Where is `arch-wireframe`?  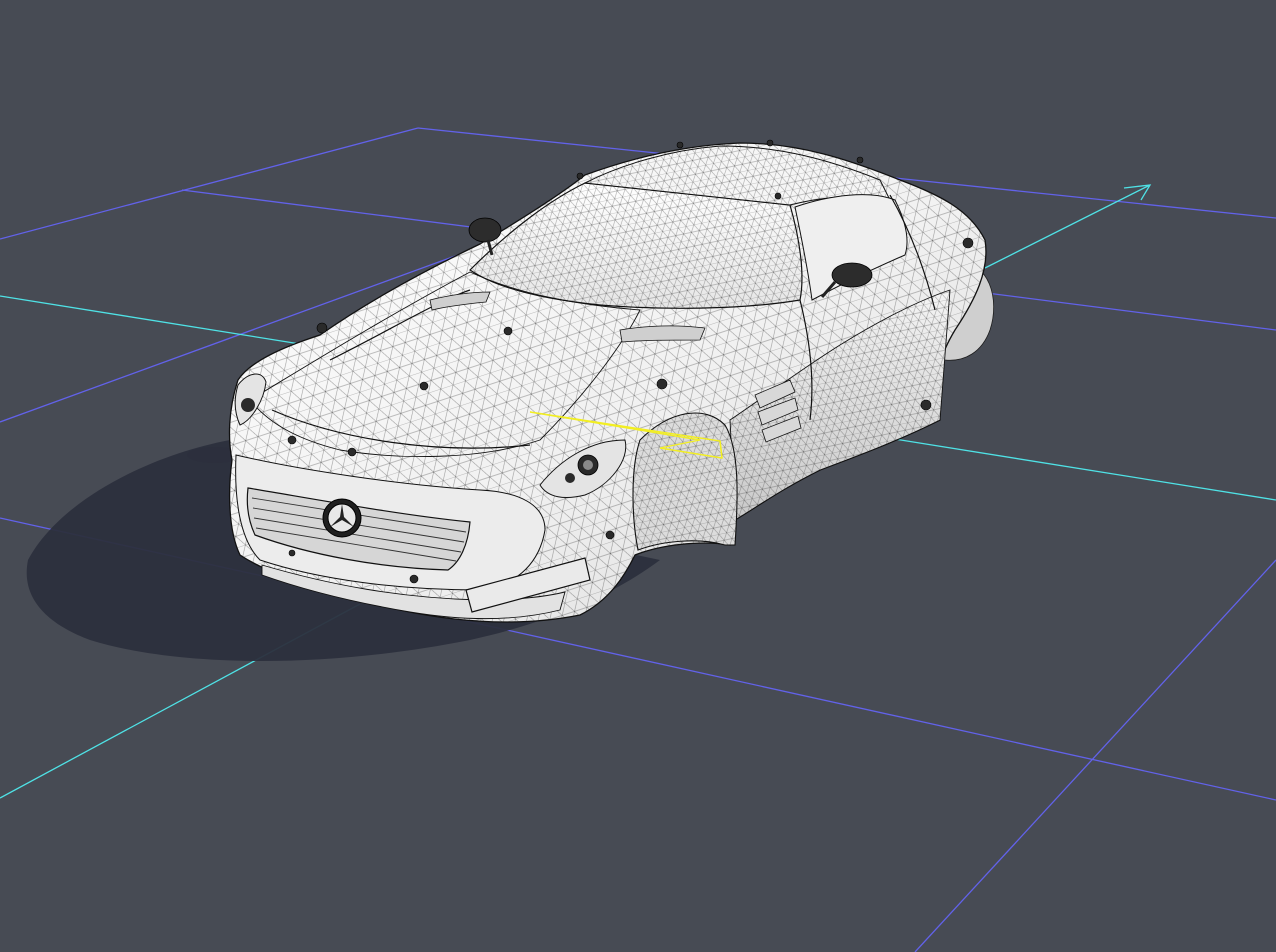 arch-wireframe is located at coordinates (685, 481).